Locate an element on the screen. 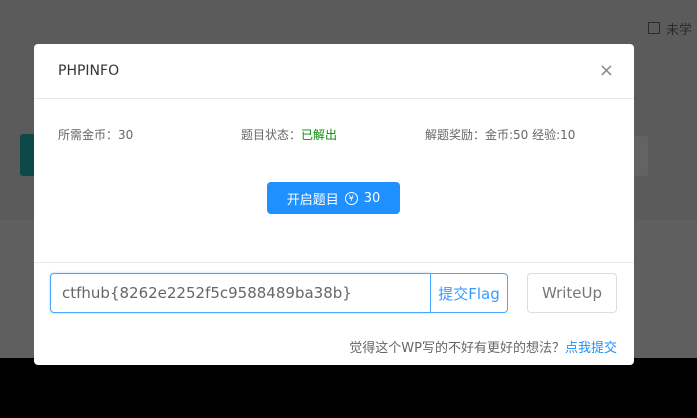 This screenshot has height=418, width=697. required-coins: 所需金币：30 is located at coordinates (96, 135).